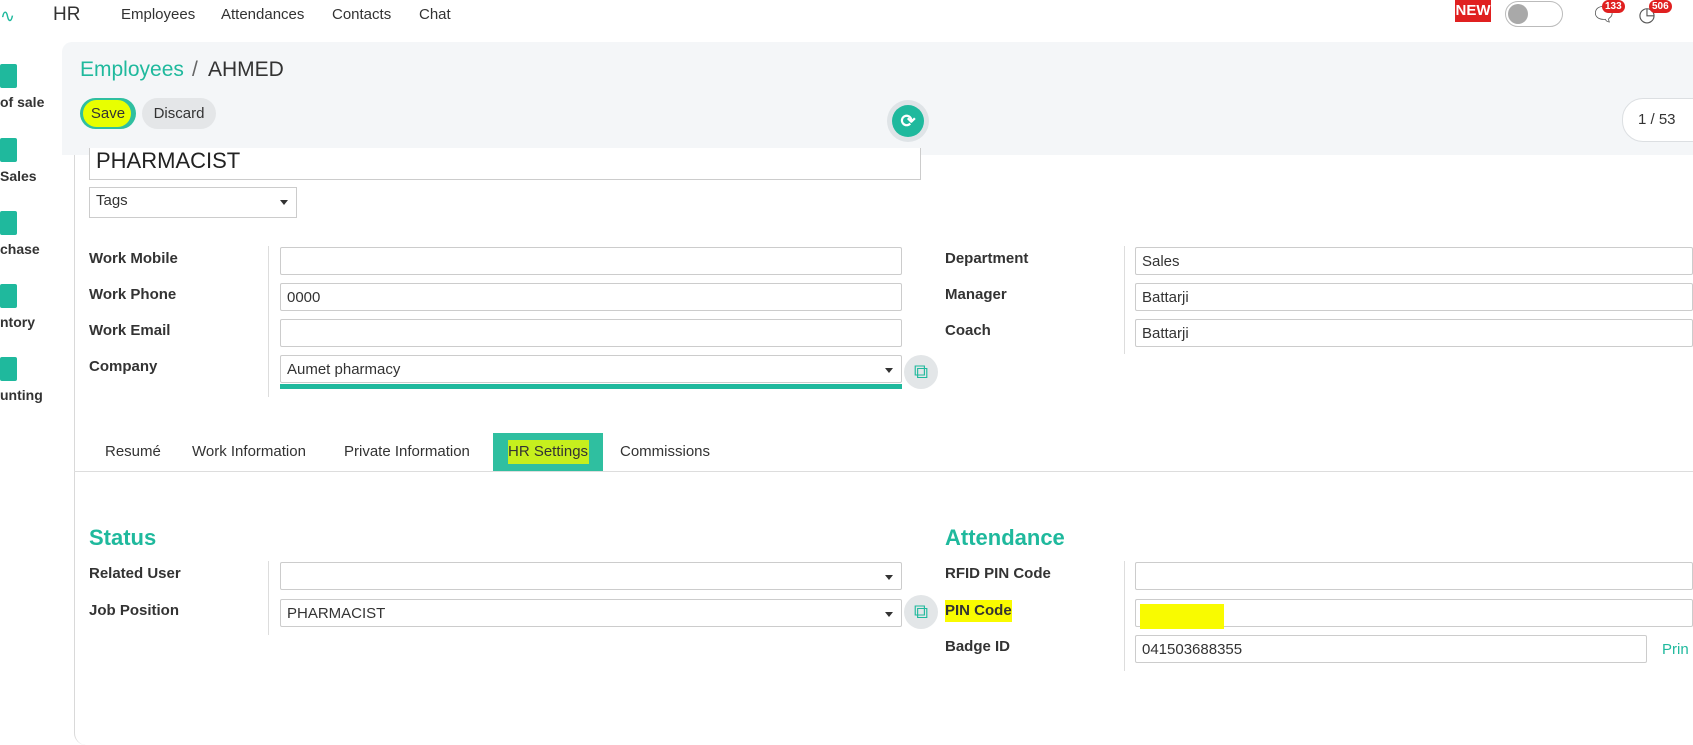 This screenshot has height=745, width=1693. Describe the element at coordinates (20, 249) in the screenshot. I see `sidebar-app-label: chase` at that location.